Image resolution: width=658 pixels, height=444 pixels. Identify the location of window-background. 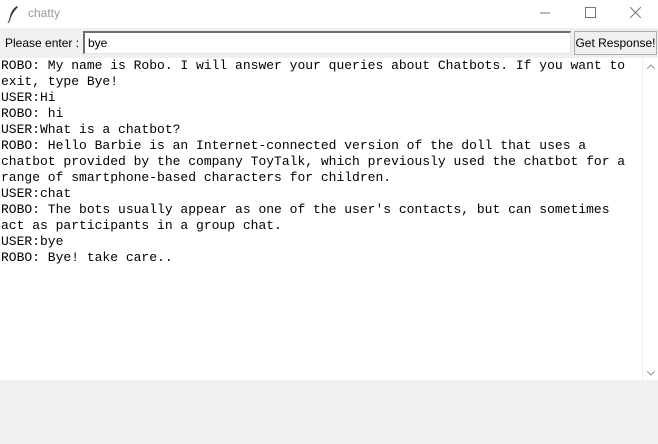
(329, 412).